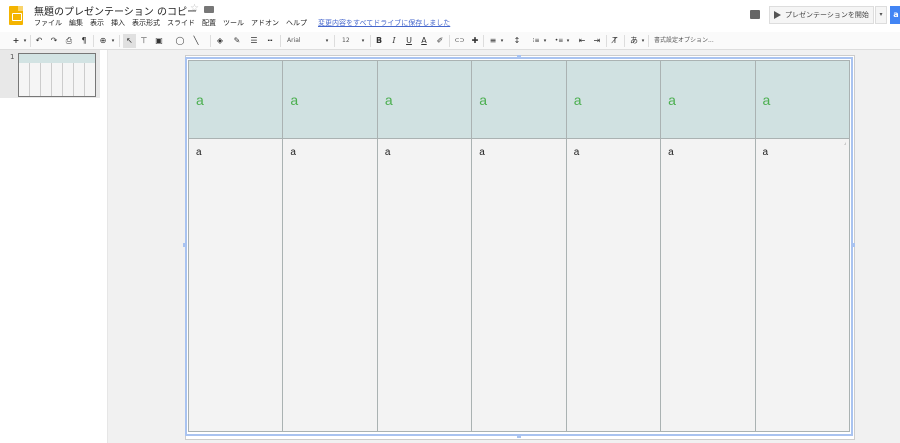  I want to click on present-dropdown-button: ▾, so click(881, 15).